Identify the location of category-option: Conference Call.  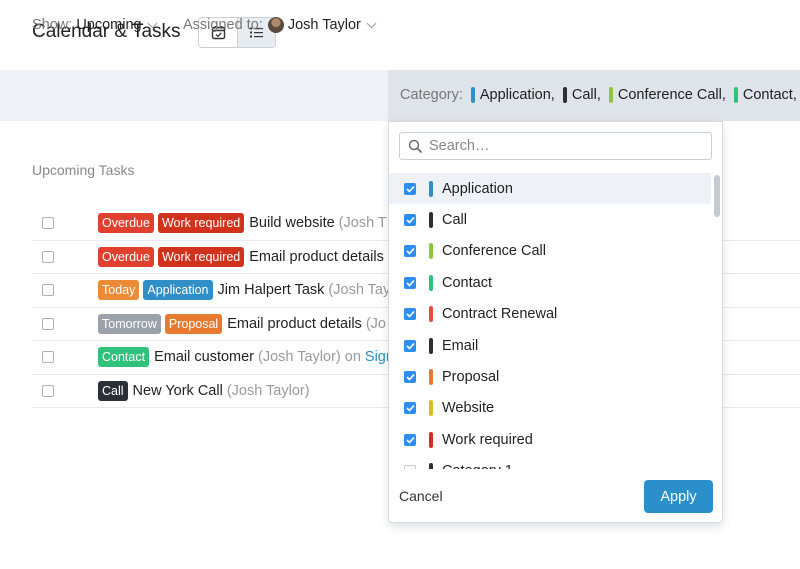
(550, 251).